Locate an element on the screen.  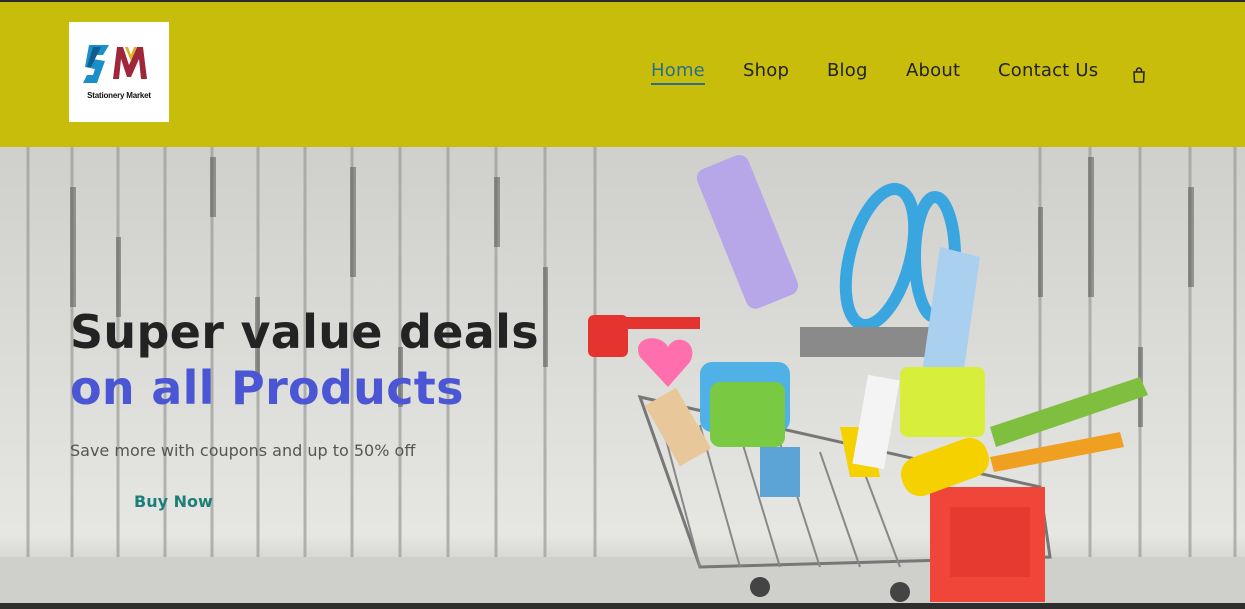
site-logo: Stationery Market is located at coordinates (119, 72).